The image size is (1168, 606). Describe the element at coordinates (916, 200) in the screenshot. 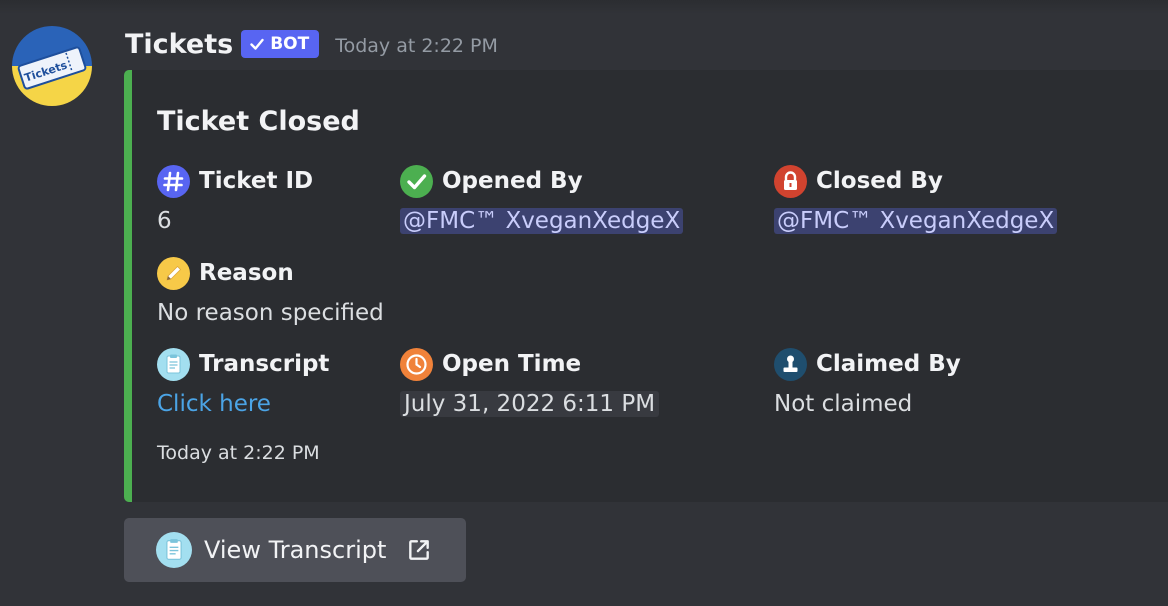

I see `field-closed-by: Closed By @FMC™ XveganXedgeX` at that location.